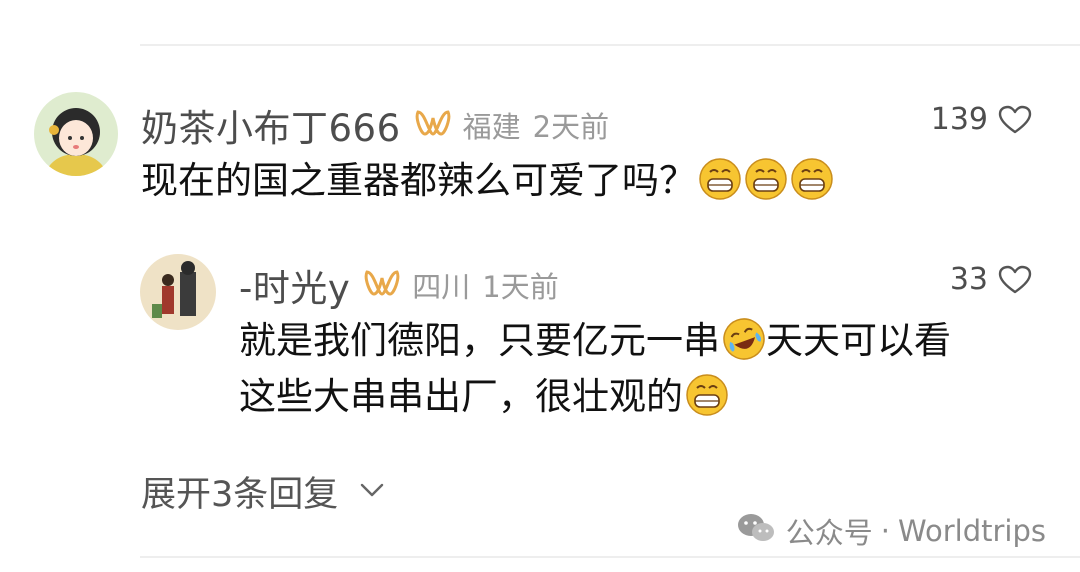 This screenshot has height=572, width=1080. What do you see at coordinates (858, 340) in the screenshot?
I see `reply-text-part2: 天天可以看` at bounding box center [858, 340].